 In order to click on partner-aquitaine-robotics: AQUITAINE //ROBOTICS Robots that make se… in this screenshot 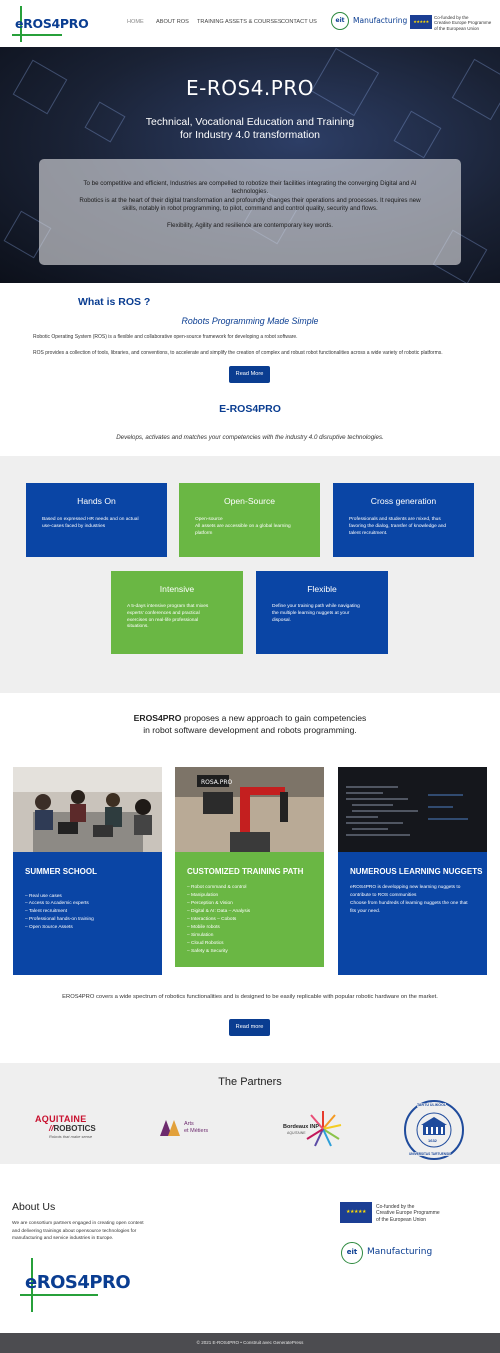, I will do `click(70, 1129)`.